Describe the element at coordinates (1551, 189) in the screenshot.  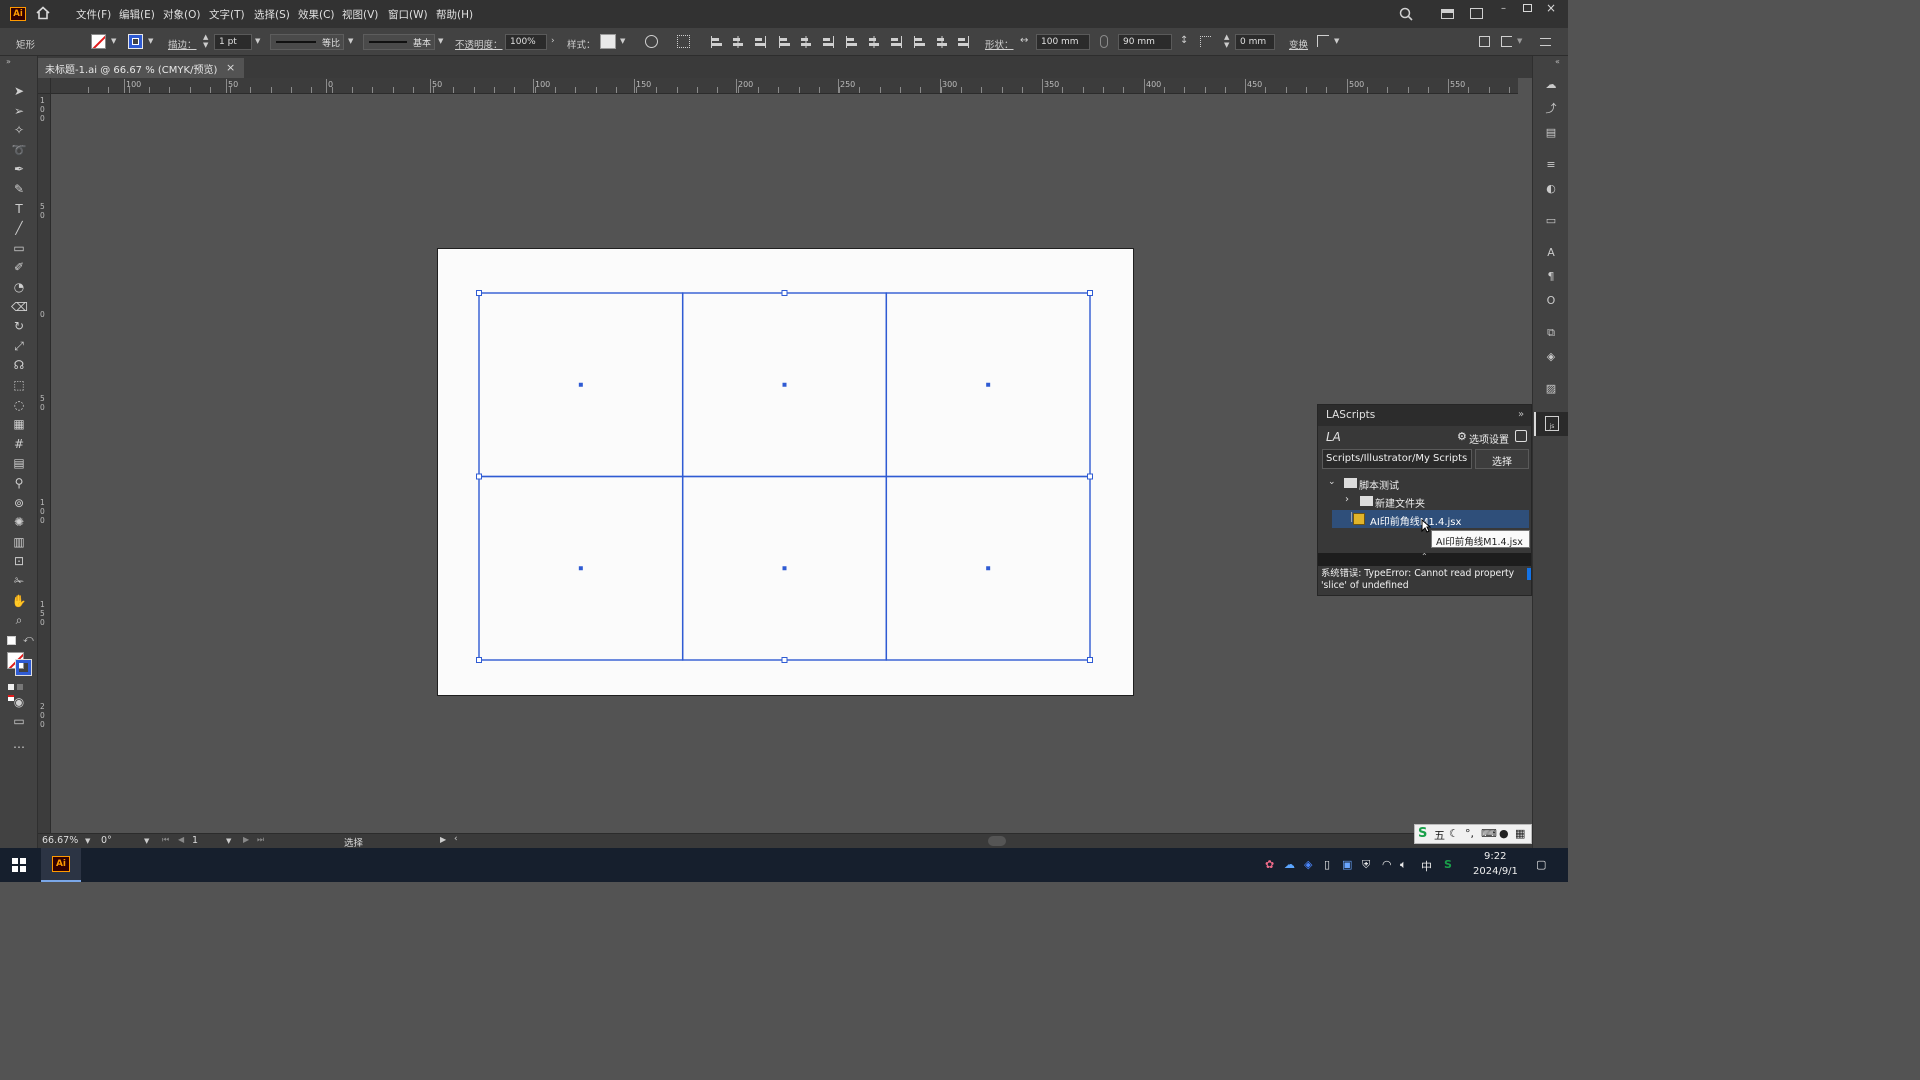
I see `color-panel-icon: ◐` at that location.